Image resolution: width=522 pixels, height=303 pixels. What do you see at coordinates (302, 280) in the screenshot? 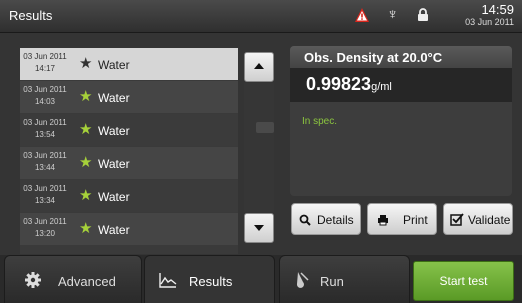
I see `run-sample-icon` at bounding box center [302, 280].